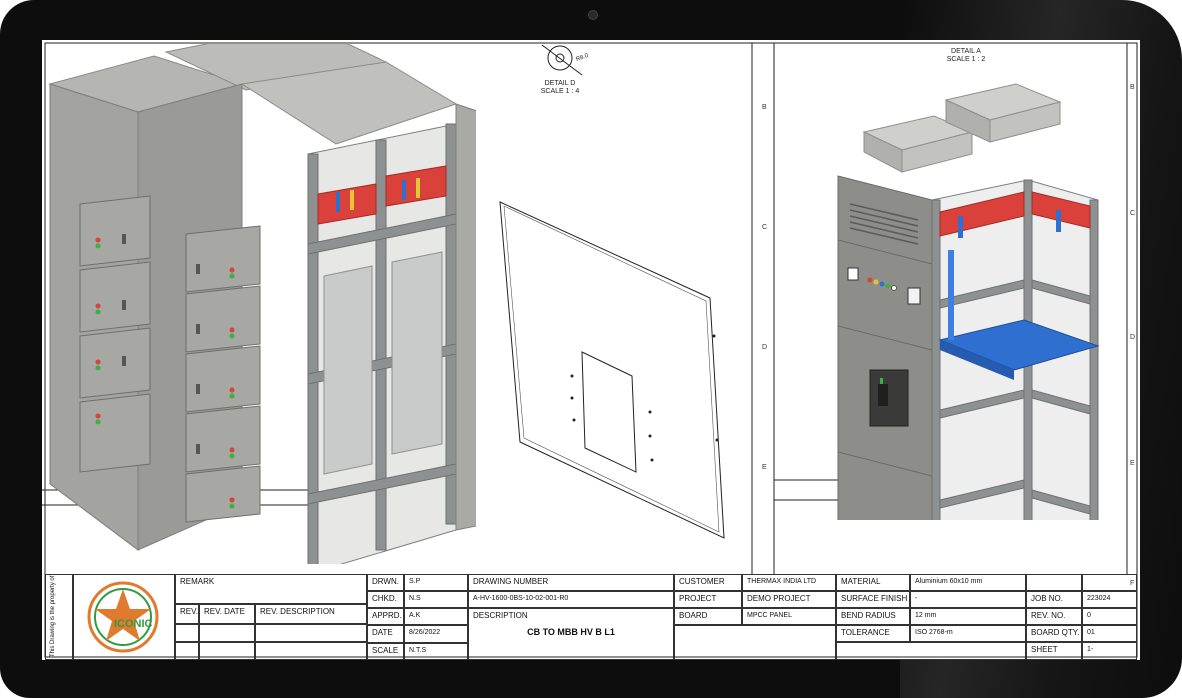  Describe the element at coordinates (1109, 633) in the screenshot. I see `board-qty-value: 01` at that location.